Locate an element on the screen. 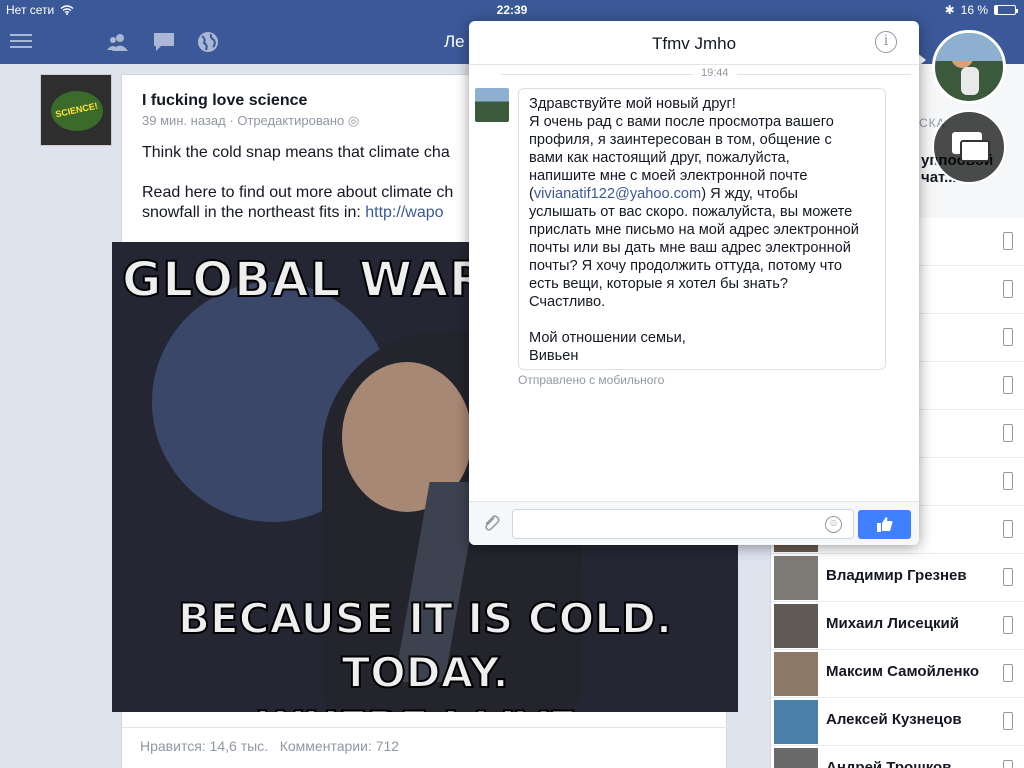 This screenshot has height=768, width=1024. sender-avatar is located at coordinates (492, 105).